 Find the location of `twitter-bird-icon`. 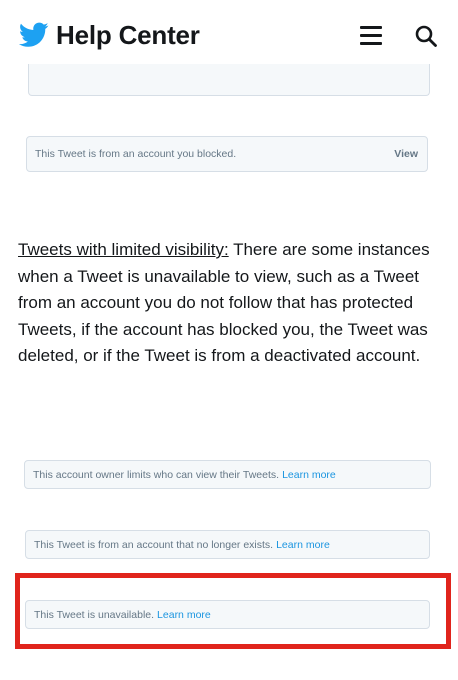

twitter-bird-icon is located at coordinates (34, 35).